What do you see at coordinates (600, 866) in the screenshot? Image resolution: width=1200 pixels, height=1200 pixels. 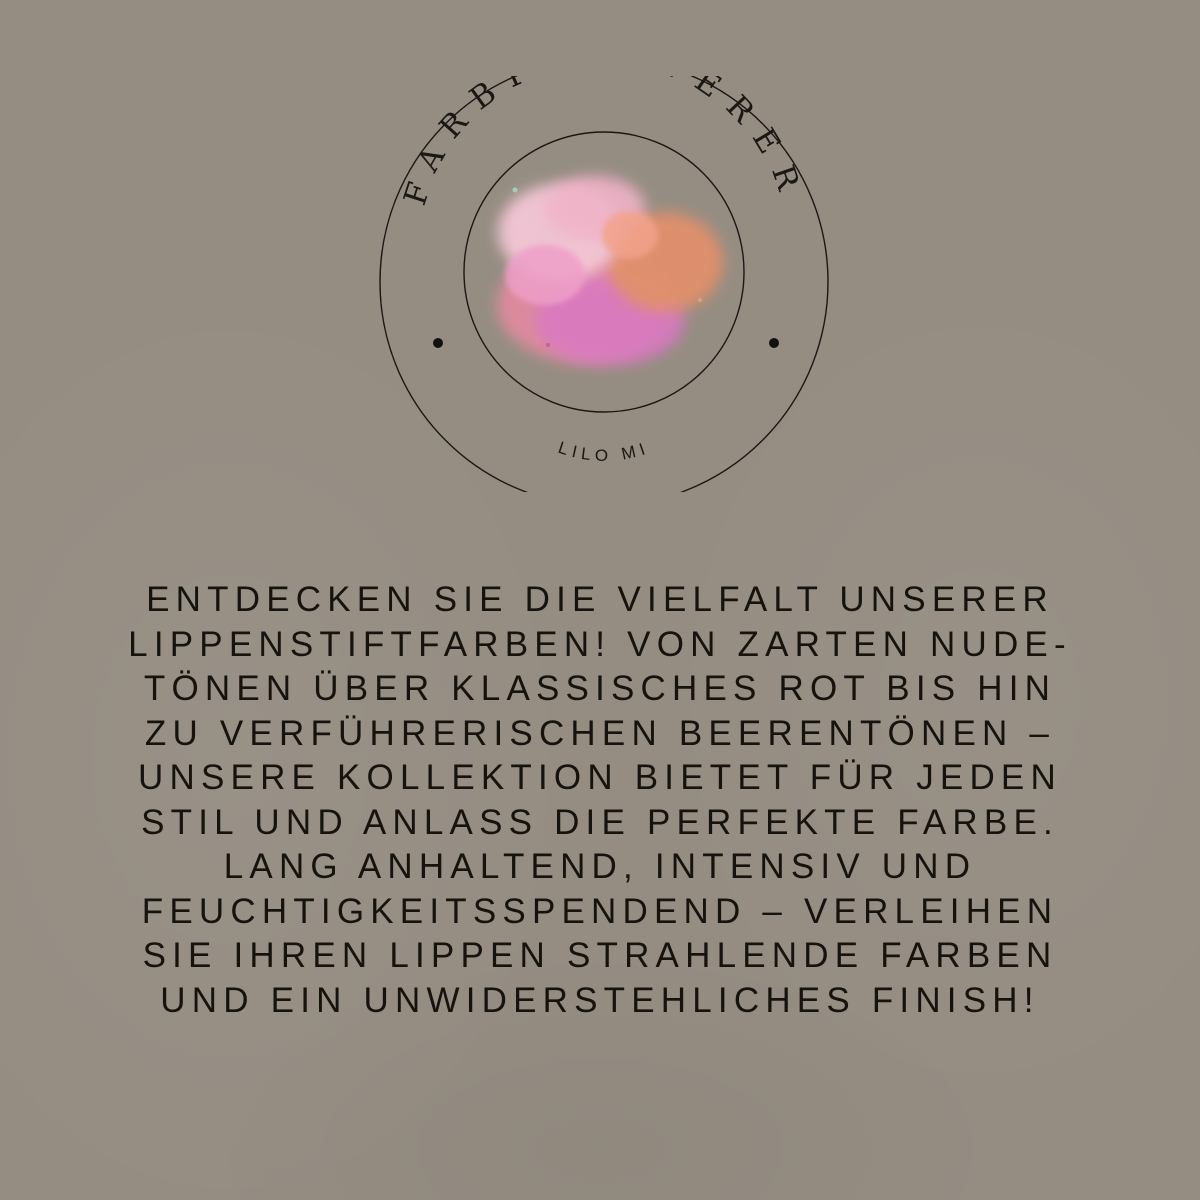 I see `promo-line: LANG ANHALTEND, INTENSIV UND` at bounding box center [600, 866].